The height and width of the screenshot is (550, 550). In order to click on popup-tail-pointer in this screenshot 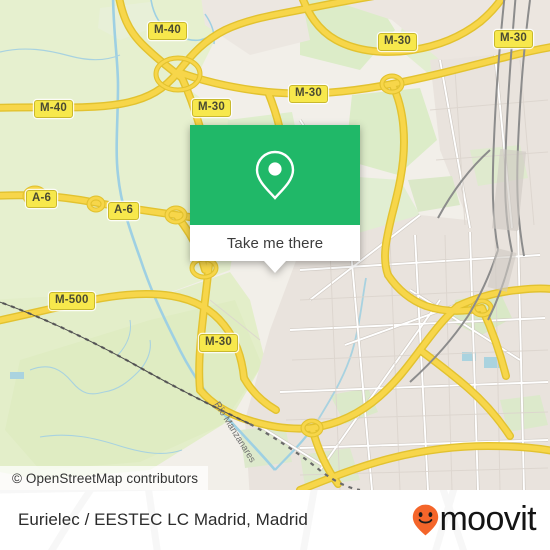, I will do `click(275, 267)`.